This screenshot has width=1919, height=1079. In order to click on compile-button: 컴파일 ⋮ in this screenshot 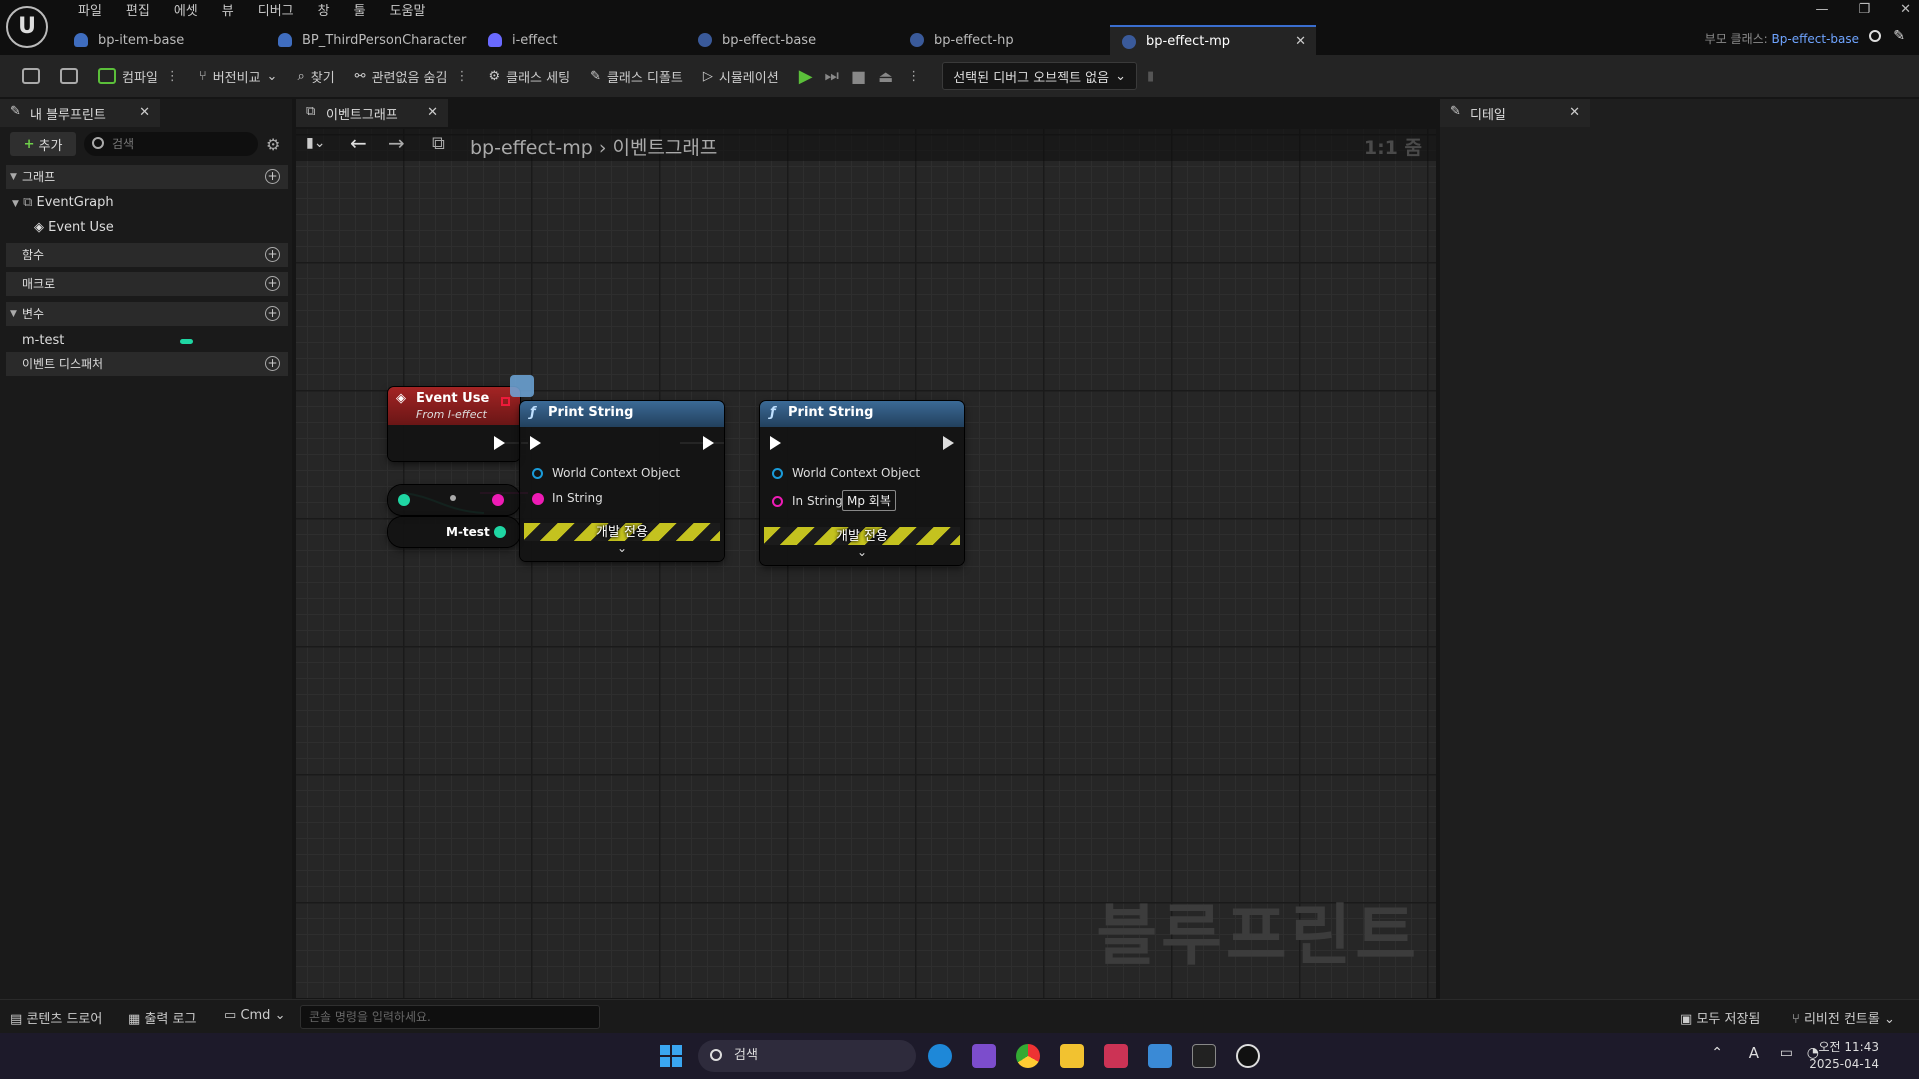, I will do `click(138, 76)`.